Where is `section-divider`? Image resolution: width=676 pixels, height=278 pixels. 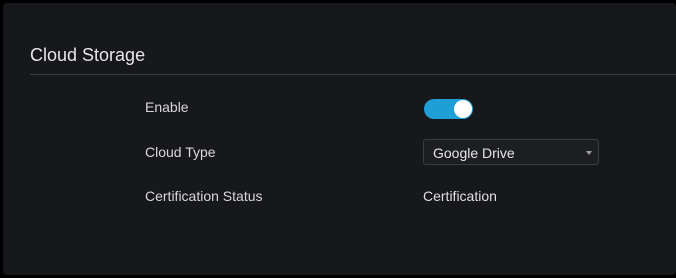 section-divider is located at coordinates (353, 74).